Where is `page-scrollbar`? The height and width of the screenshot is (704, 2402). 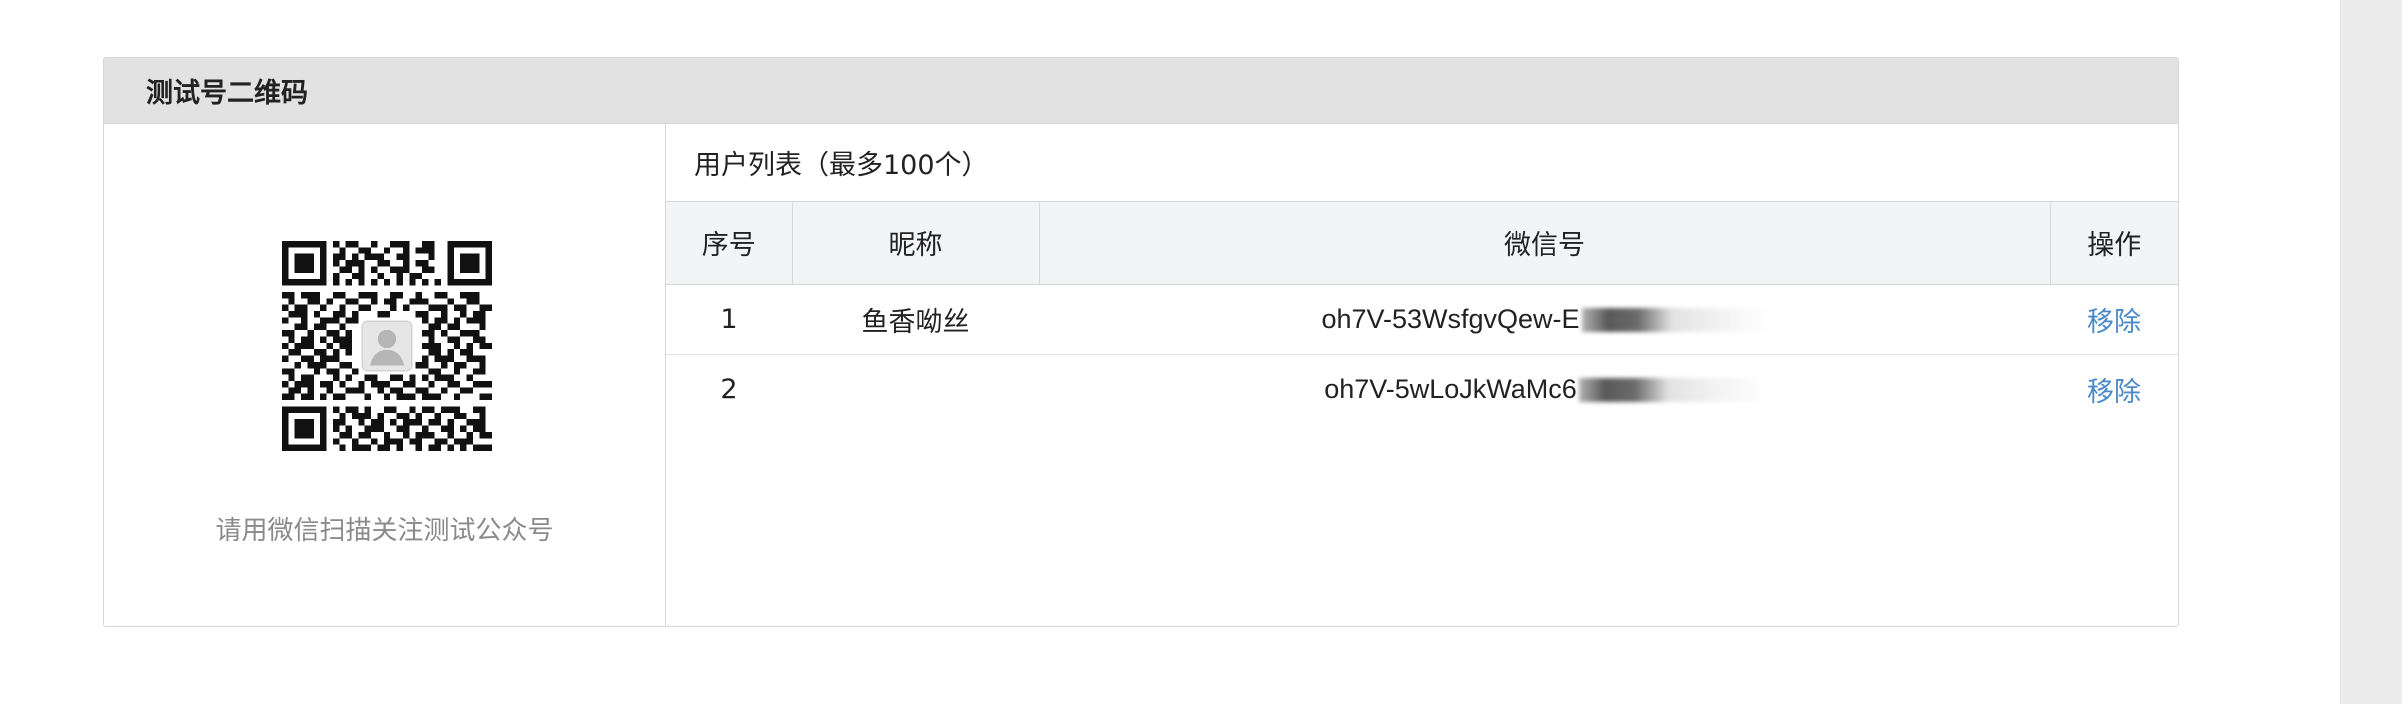 page-scrollbar is located at coordinates (2371, 352).